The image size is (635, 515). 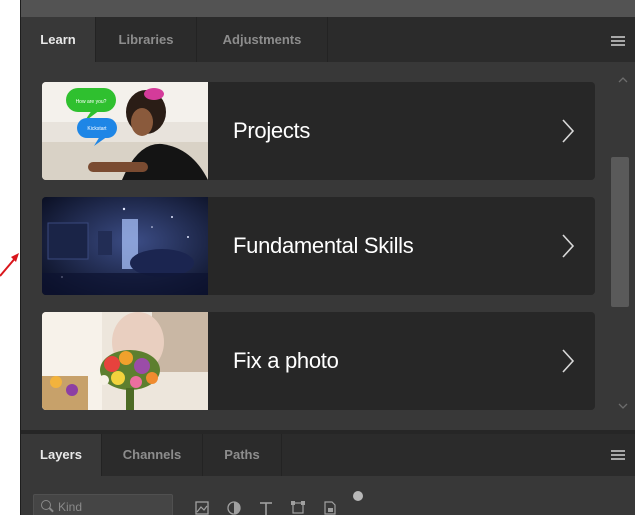 I want to click on kind-filter-select: Kind, so click(x=103, y=504).